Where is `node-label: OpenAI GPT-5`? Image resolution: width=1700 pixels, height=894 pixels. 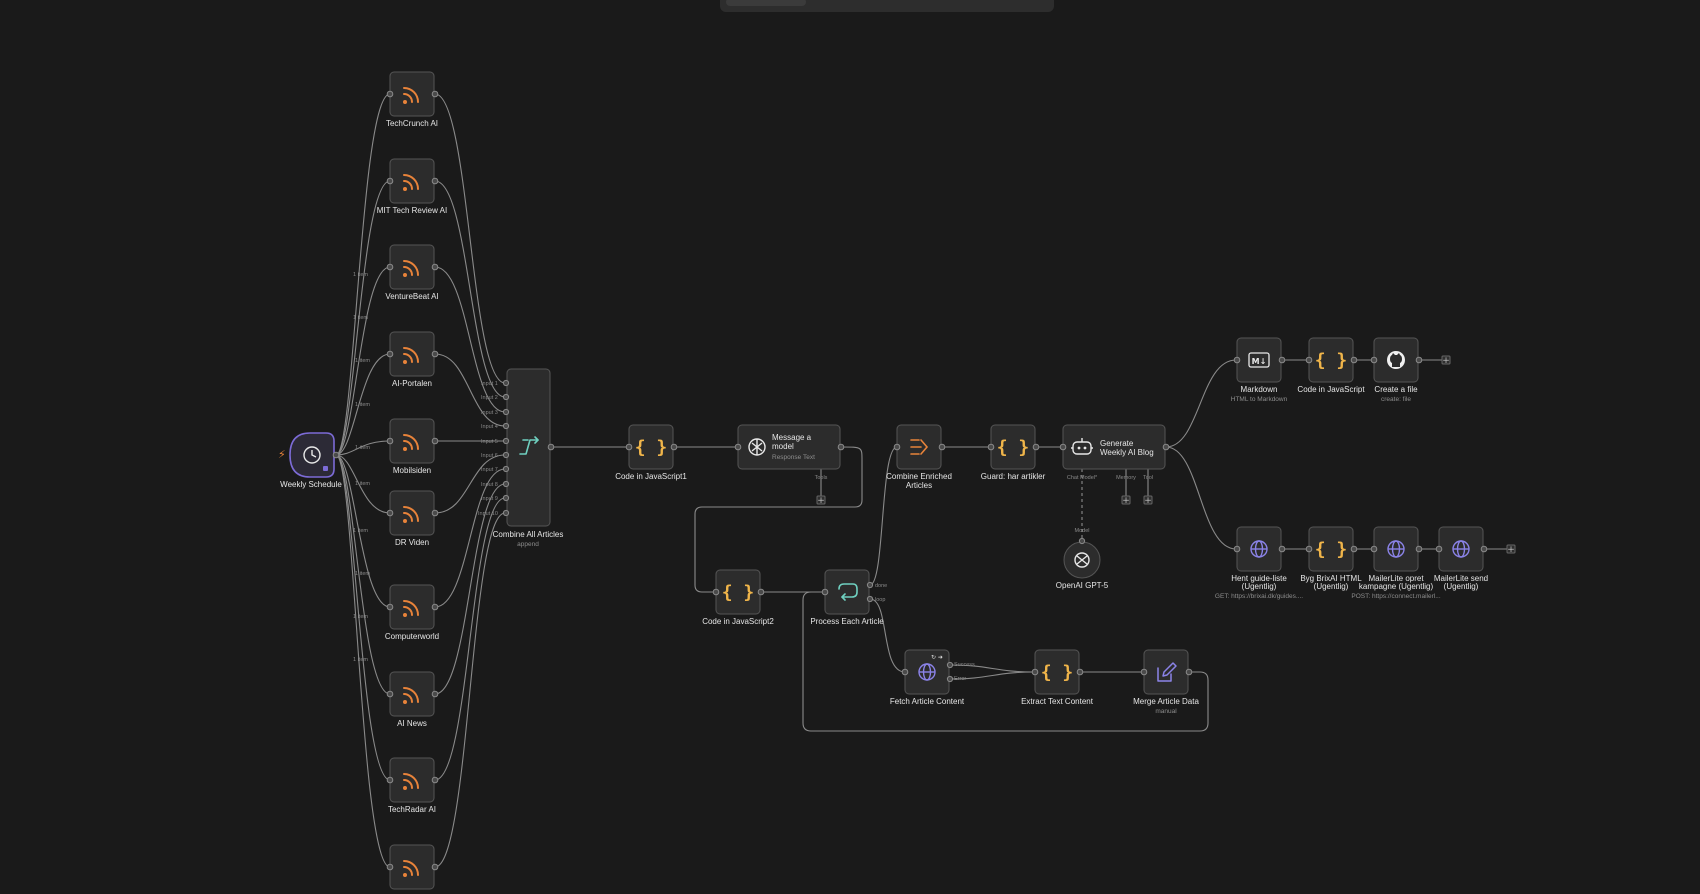 node-label: OpenAI GPT-5 is located at coordinates (1082, 585).